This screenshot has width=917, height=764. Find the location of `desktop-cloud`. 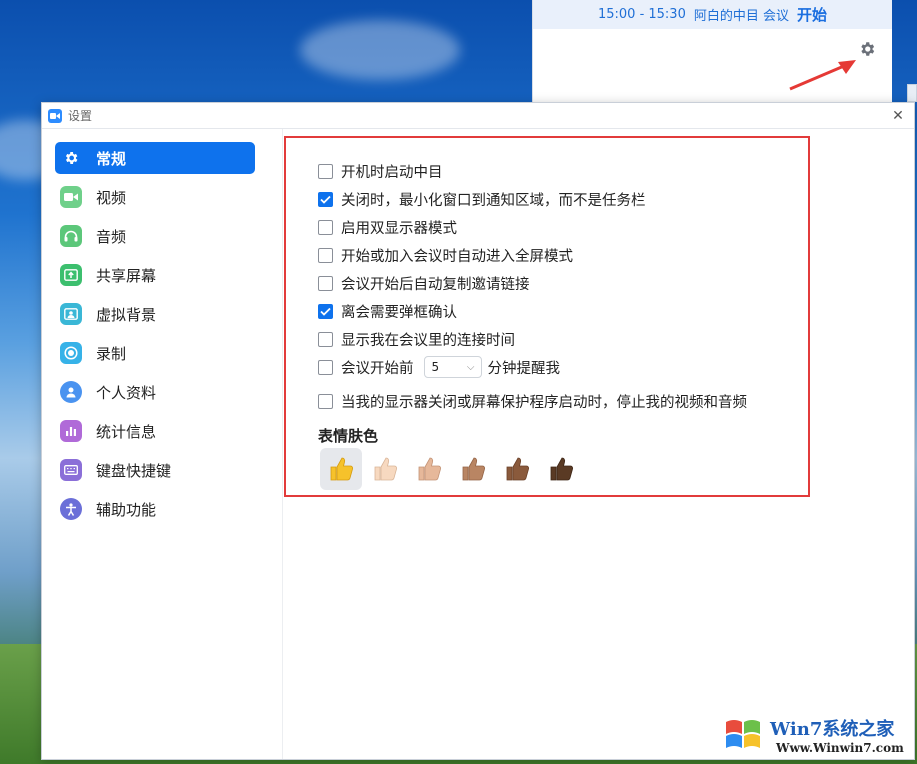

desktop-cloud is located at coordinates (380, 50).